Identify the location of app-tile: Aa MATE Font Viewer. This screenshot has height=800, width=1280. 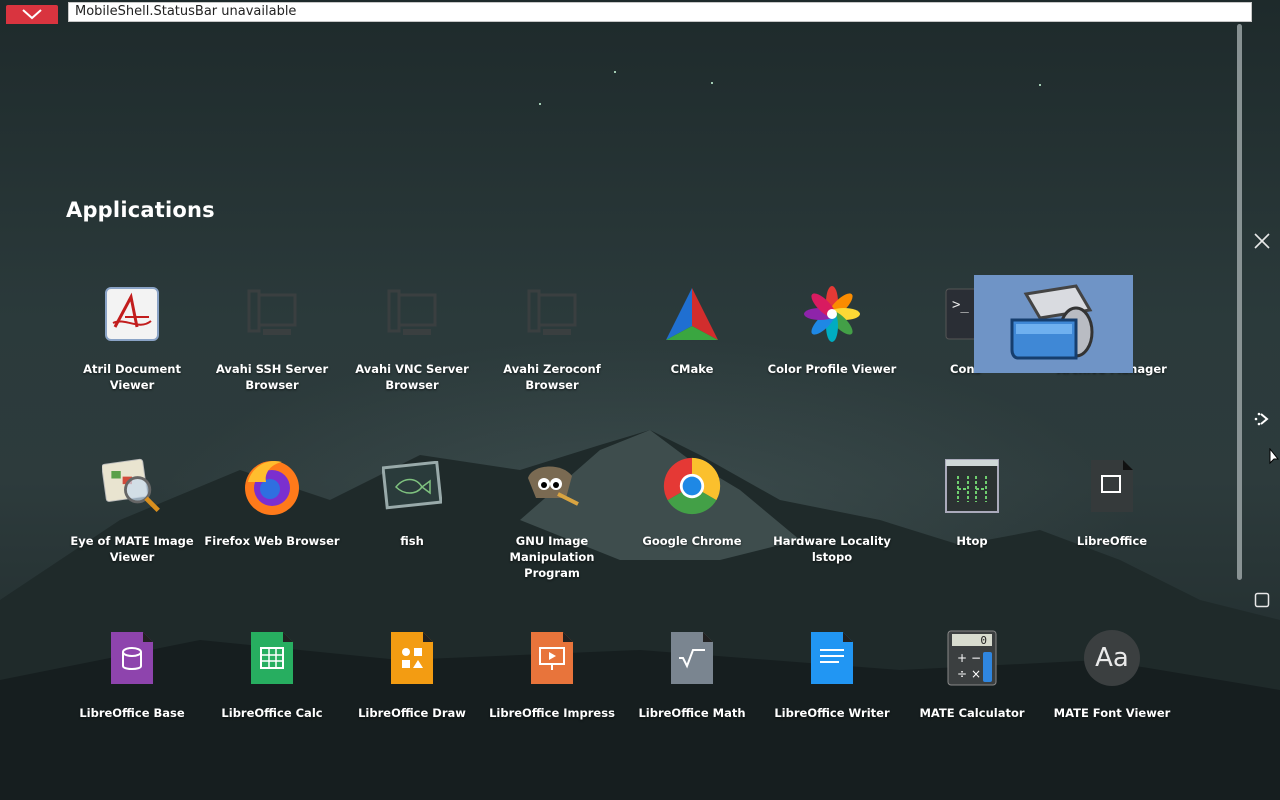
(1112, 695).